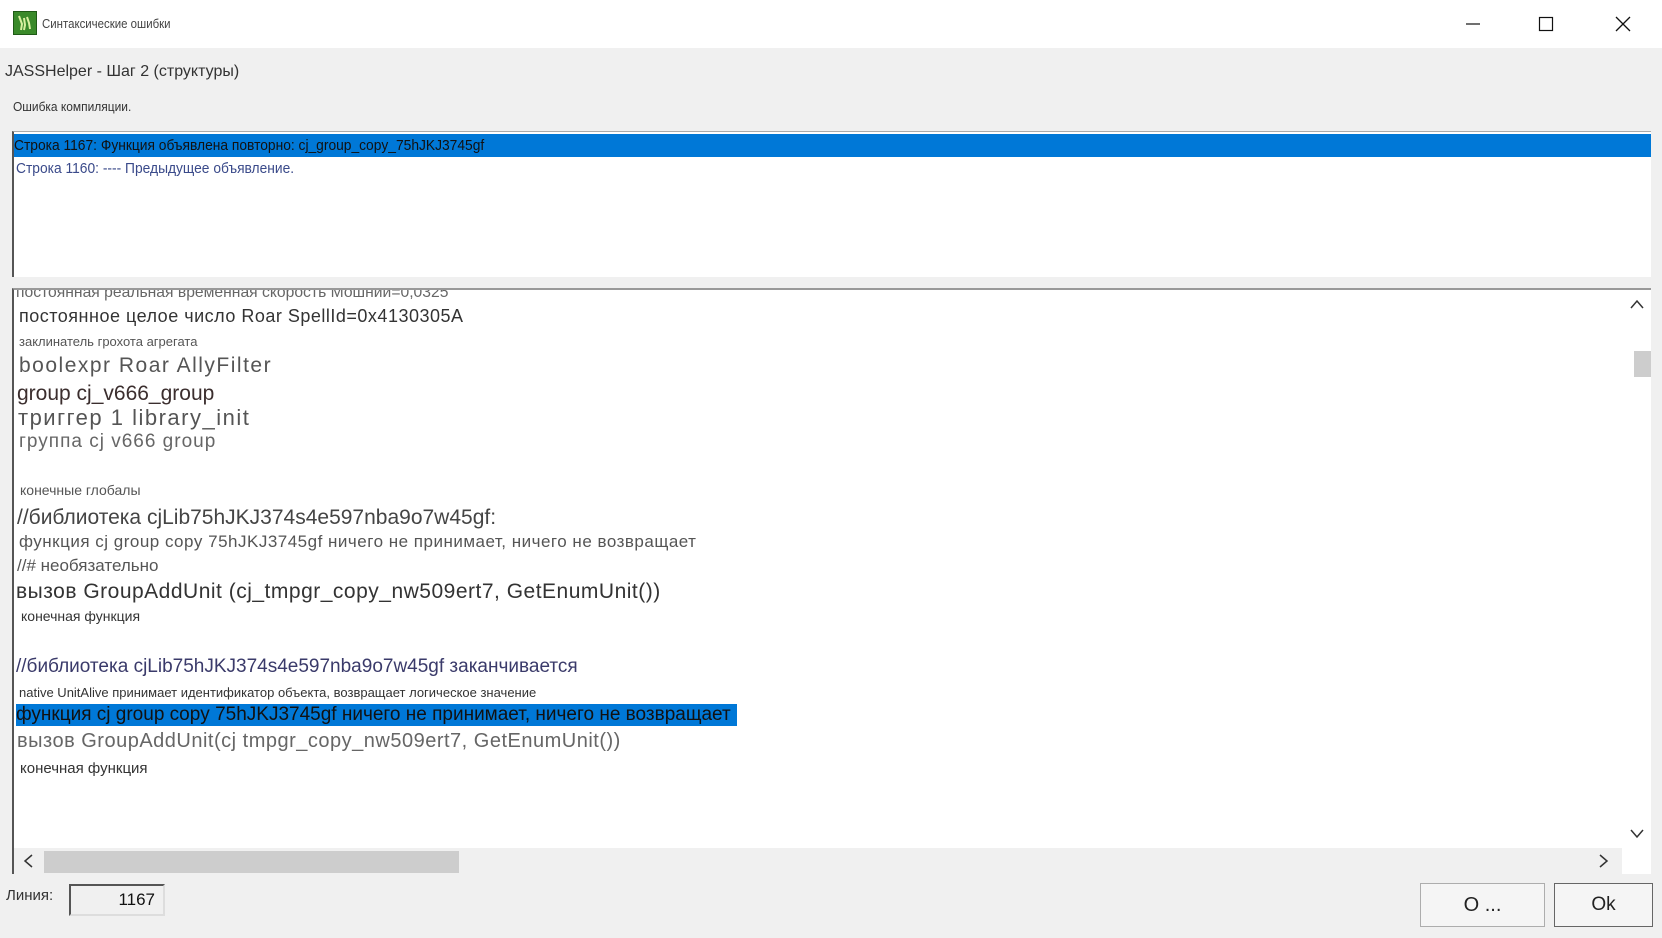 Image resolution: width=1662 pixels, height=938 pixels. I want to click on maximize-button, so click(1546, 24).